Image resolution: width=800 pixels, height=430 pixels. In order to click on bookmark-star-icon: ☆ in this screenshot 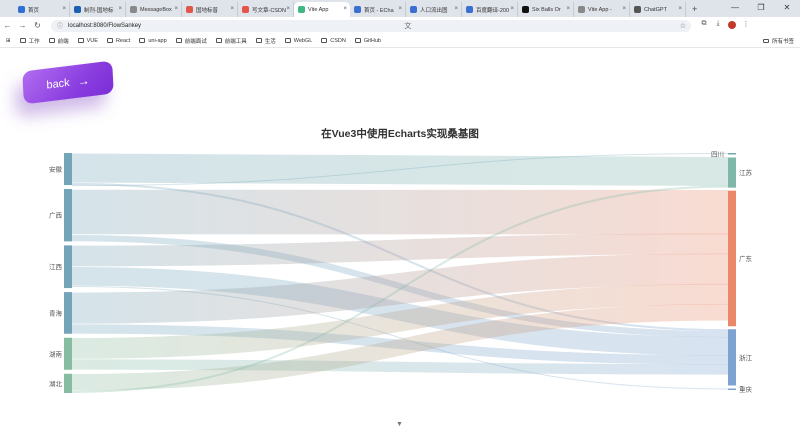, I will do `click(683, 26)`.